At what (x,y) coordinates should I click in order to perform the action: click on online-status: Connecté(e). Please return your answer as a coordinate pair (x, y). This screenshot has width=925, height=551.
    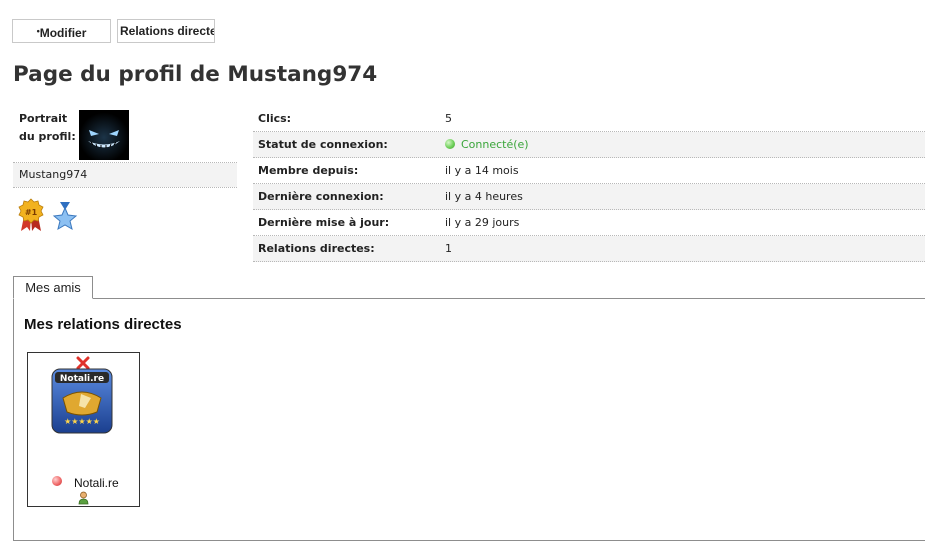
    Looking at the image, I should click on (487, 144).